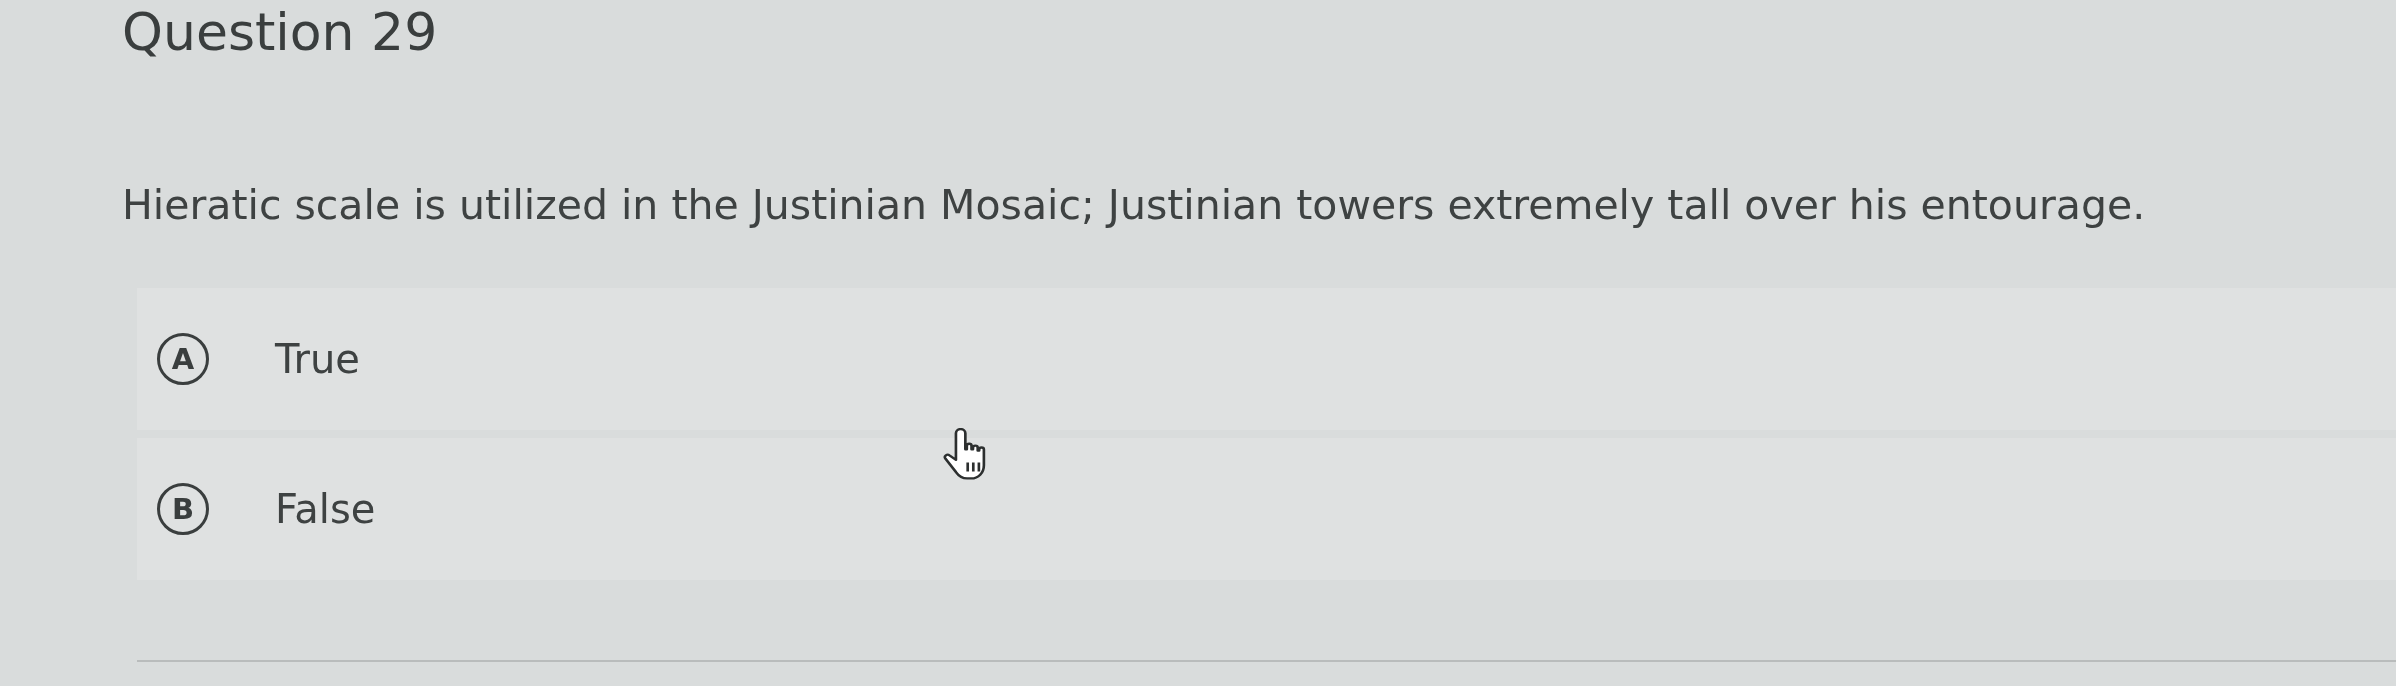  I want to click on question-prompt: Hieratic scale is utilized in the Justinian Mosaic; Justinian towers extremely tall over his entourage., so click(1134, 205).